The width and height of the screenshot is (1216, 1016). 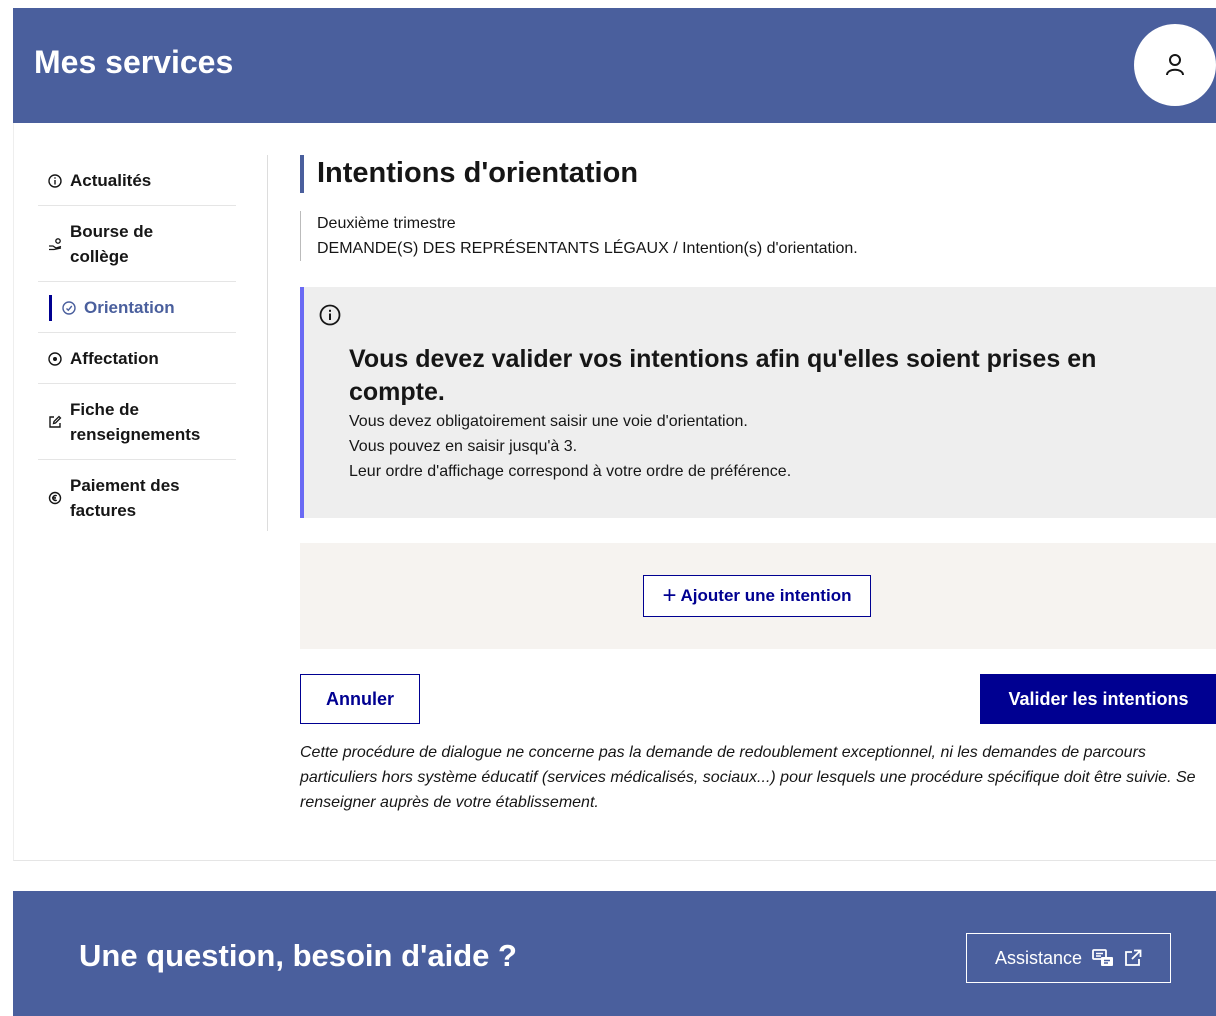 I want to click on notice-line: Vous pouvez en saisir jusqu'à 3., so click(x=463, y=446).